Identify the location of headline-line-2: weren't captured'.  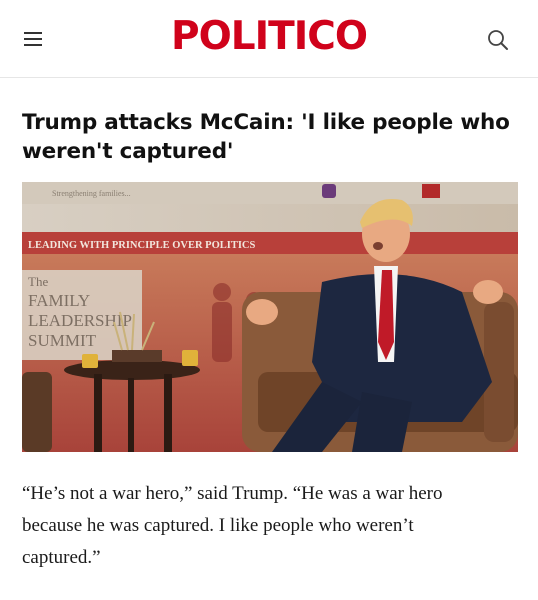
(128, 151).